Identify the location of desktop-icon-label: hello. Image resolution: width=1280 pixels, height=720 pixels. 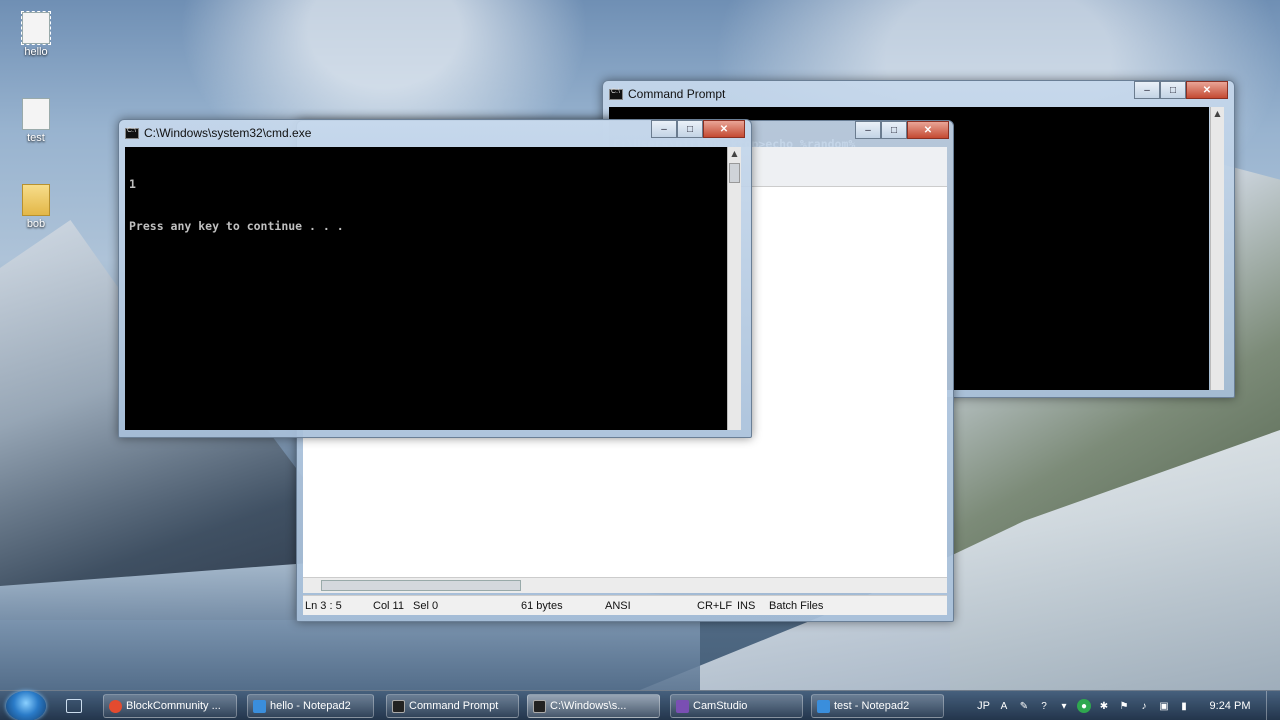
(36, 52).